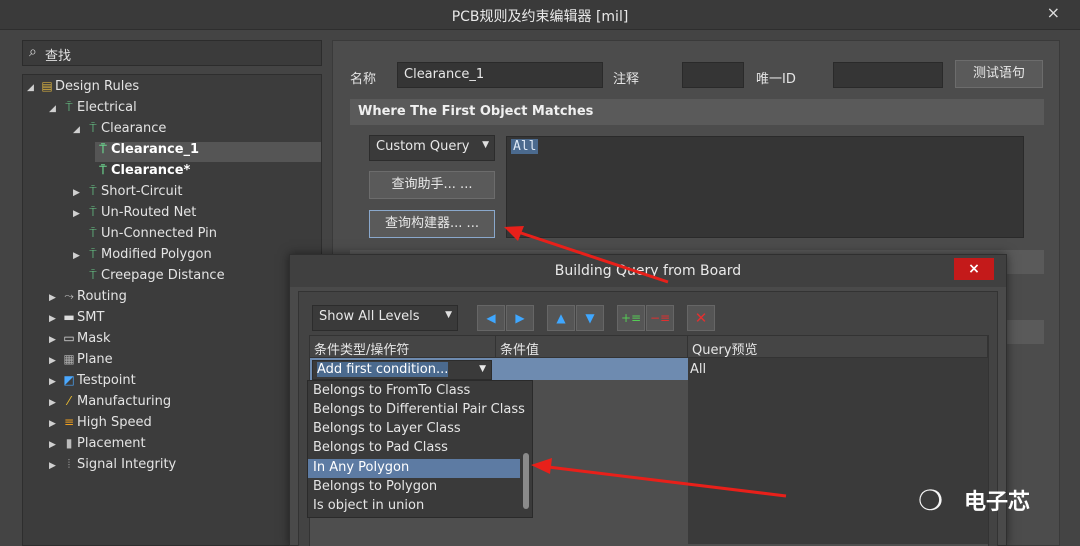 The width and height of the screenshot is (1080, 546). I want to click on annotation-arrow-builder, so click(590, 256).